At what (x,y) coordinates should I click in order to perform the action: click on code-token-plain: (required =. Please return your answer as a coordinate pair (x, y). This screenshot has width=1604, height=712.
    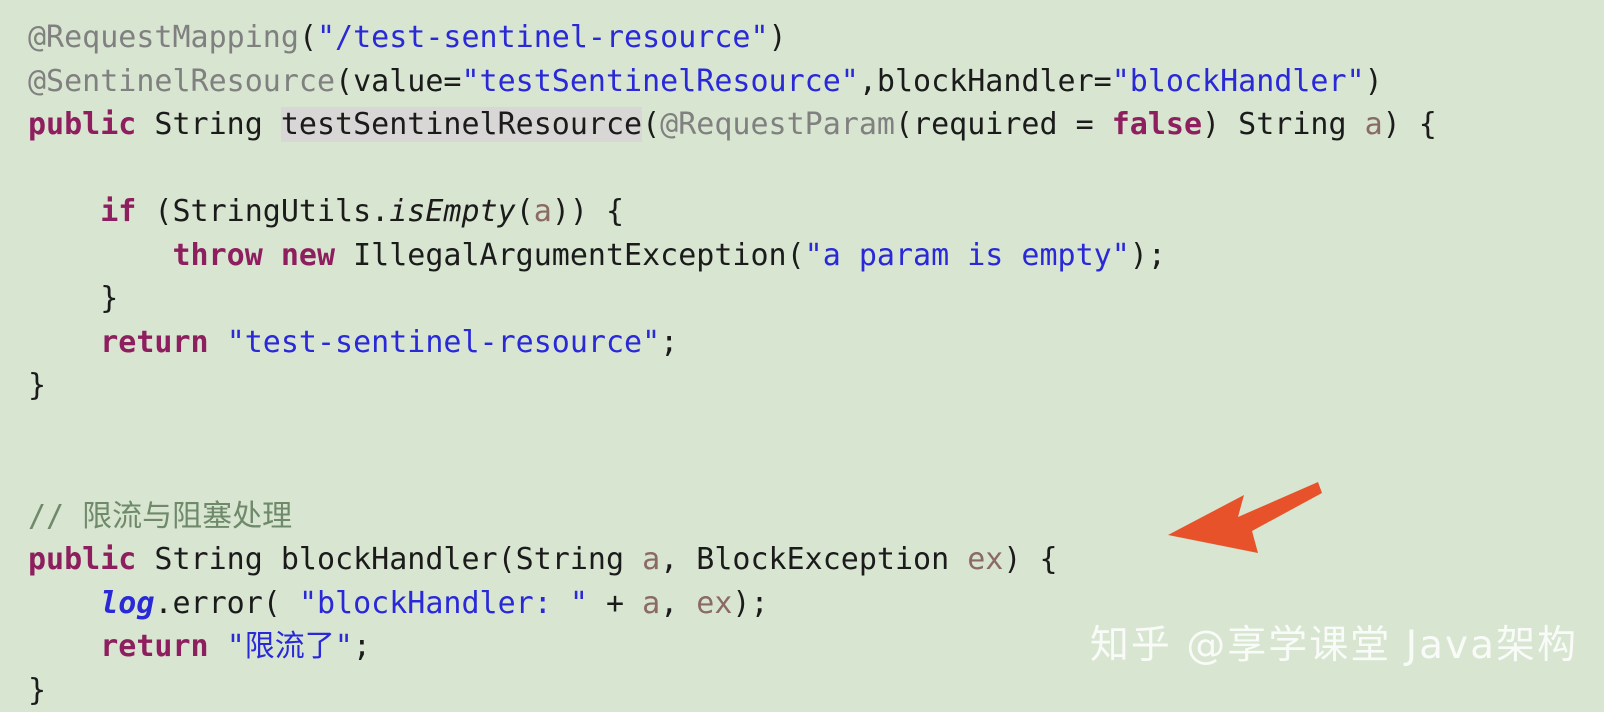
    Looking at the image, I should click on (1003, 124).